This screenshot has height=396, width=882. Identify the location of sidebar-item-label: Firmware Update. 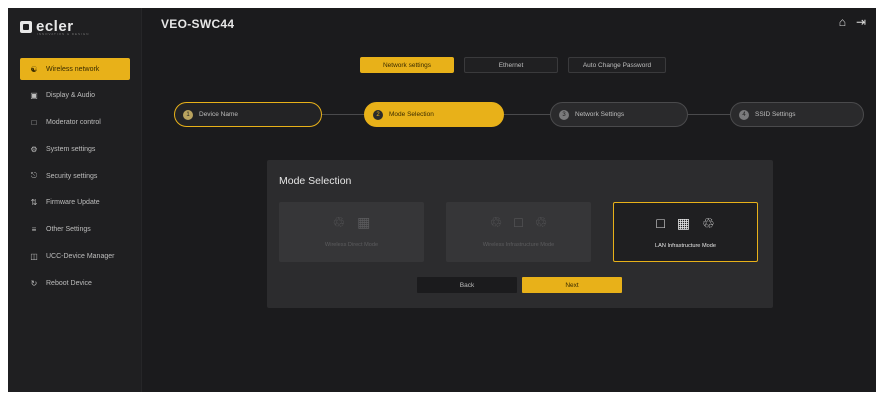
(73, 203).